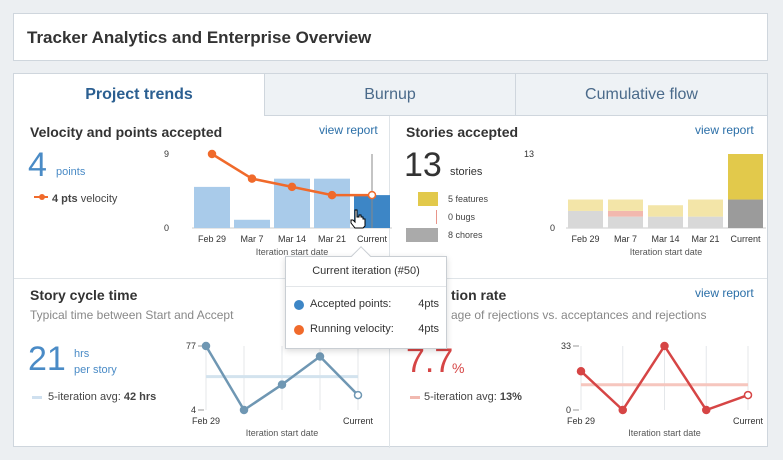  What do you see at coordinates (666, 252) in the screenshot?
I see `stories-xlabel: Iteration start date` at bounding box center [666, 252].